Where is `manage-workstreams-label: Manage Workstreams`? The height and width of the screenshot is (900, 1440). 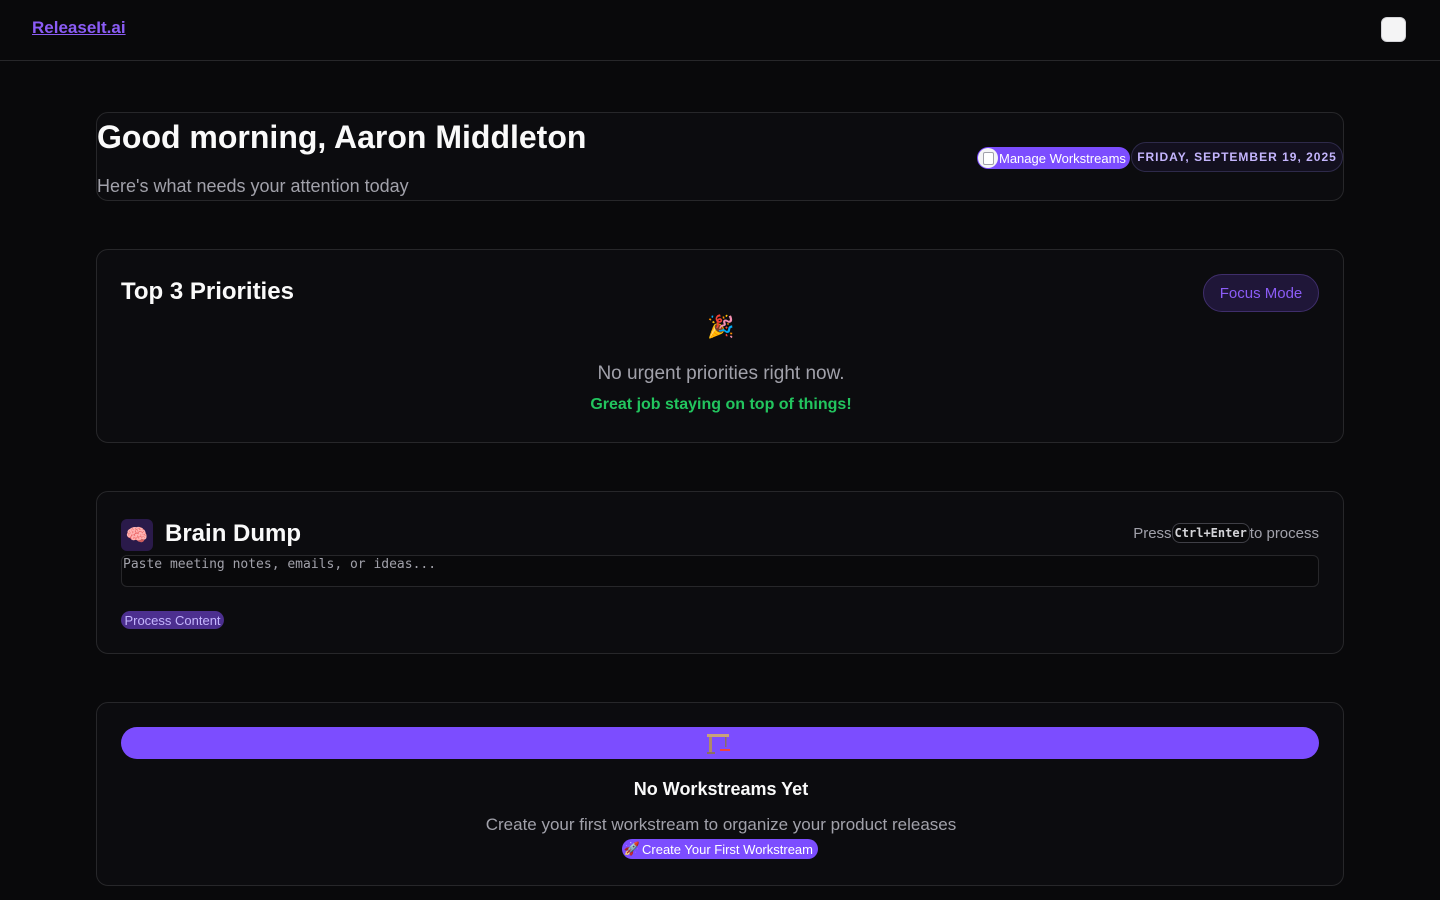 manage-workstreams-label: Manage Workstreams is located at coordinates (1062, 158).